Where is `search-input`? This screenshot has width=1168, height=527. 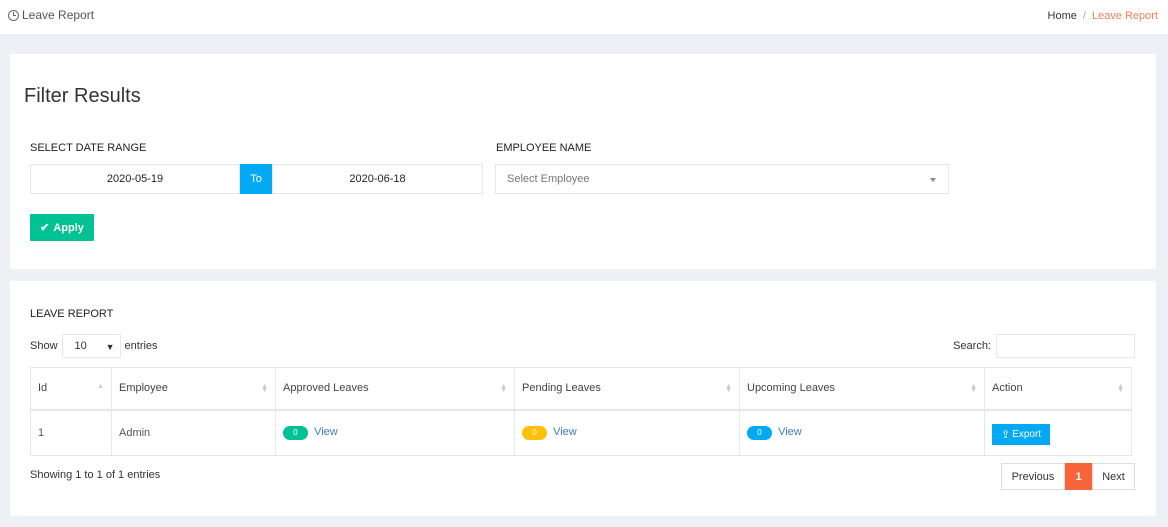 search-input is located at coordinates (1065, 346).